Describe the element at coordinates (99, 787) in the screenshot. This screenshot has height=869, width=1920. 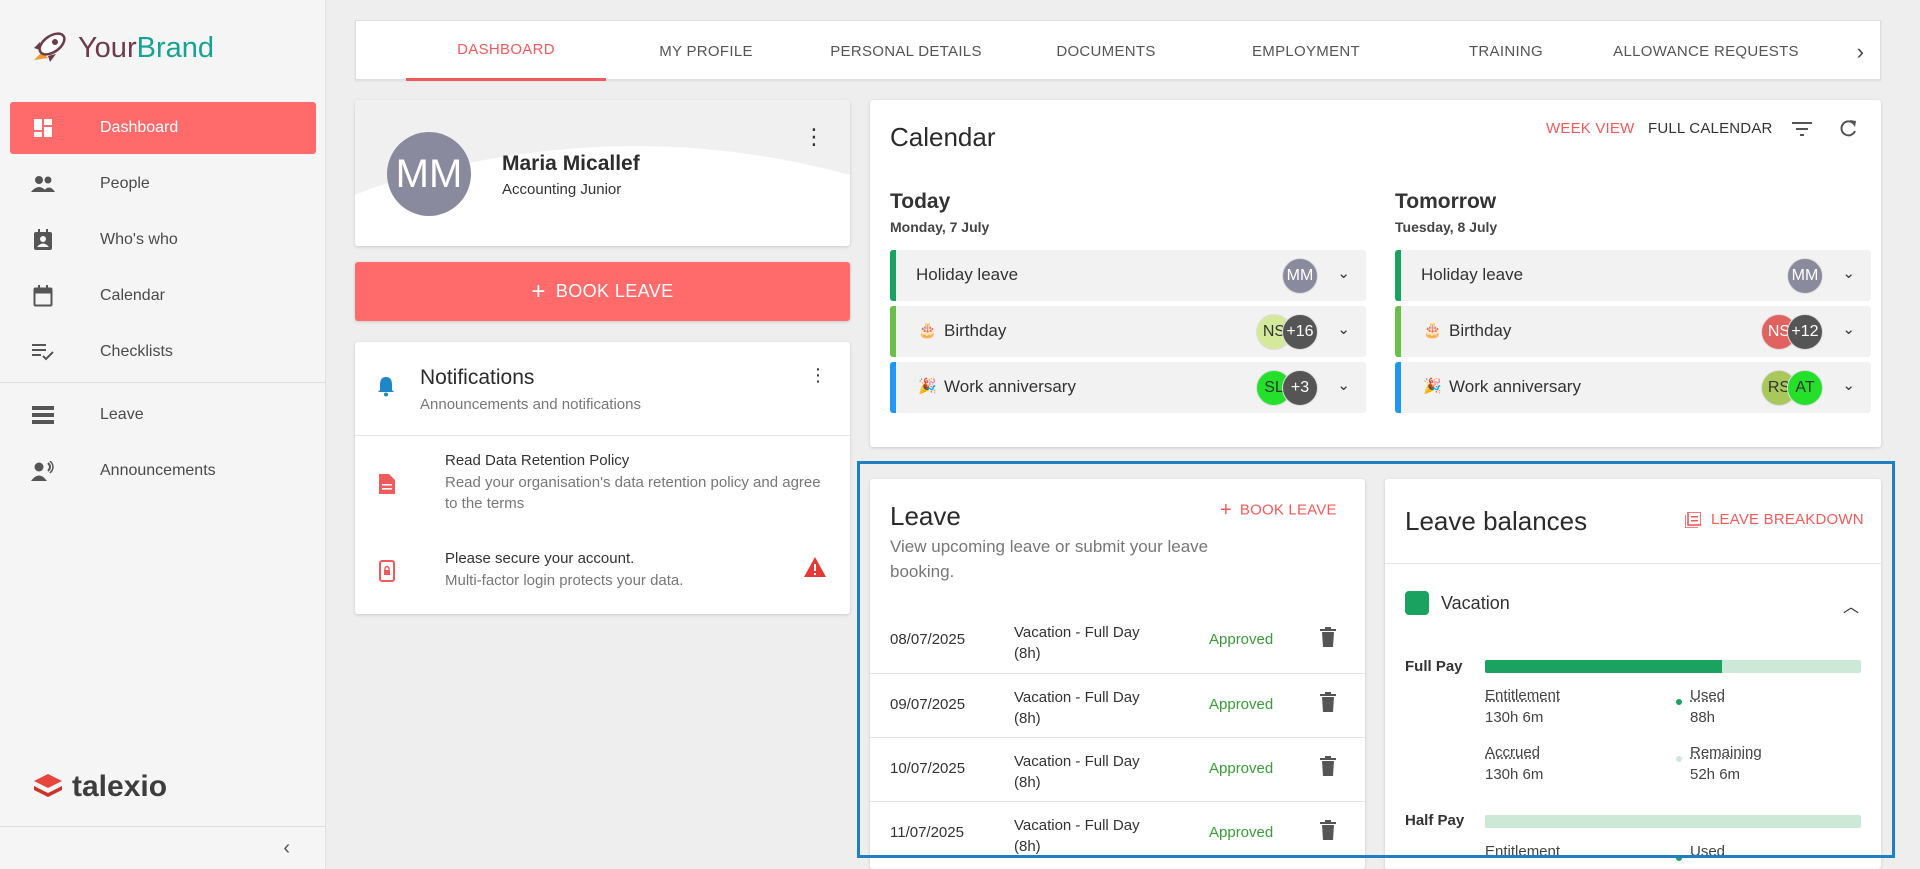
I see `talexio-logo: talexio` at that location.